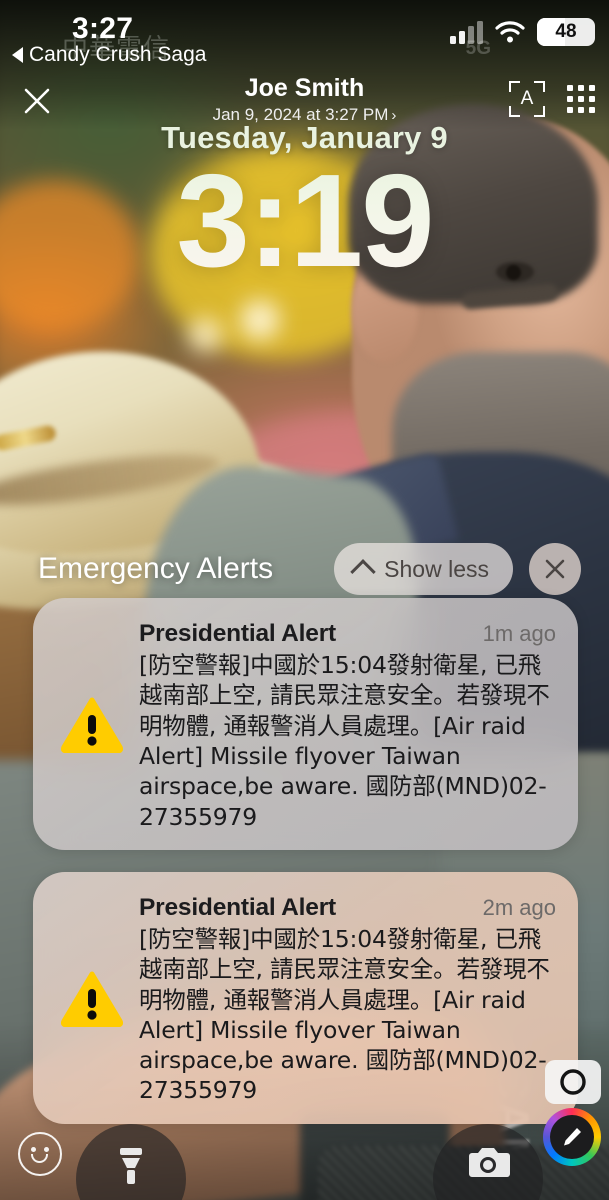 The height and width of the screenshot is (1200, 609). What do you see at coordinates (363, 572) in the screenshot?
I see `chevron-up-icon` at bounding box center [363, 572].